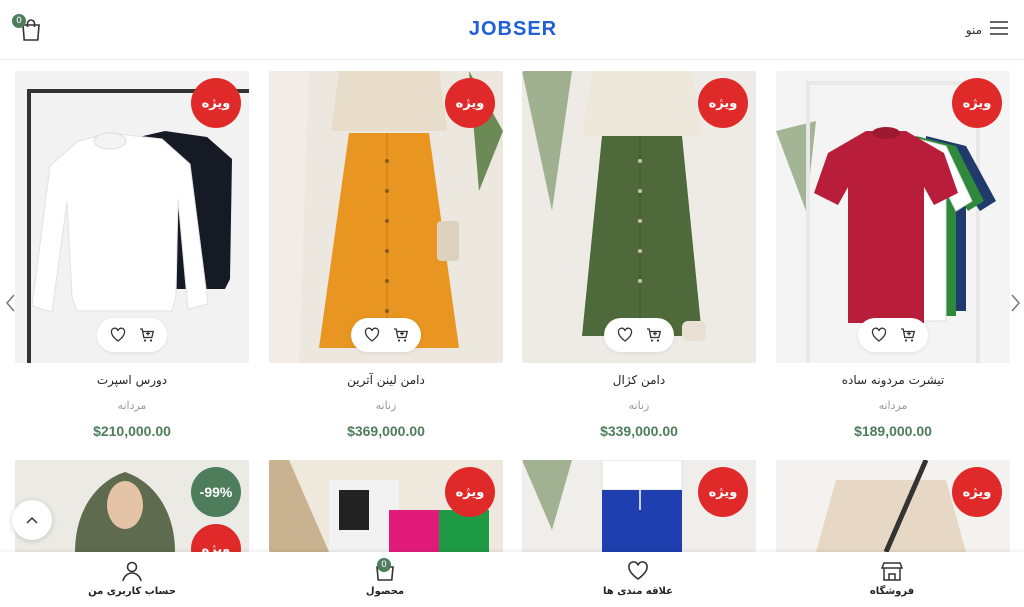 The width and height of the screenshot is (1024, 607). What do you see at coordinates (893, 431) in the screenshot?
I see `product-price: $189,000.00` at bounding box center [893, 431].